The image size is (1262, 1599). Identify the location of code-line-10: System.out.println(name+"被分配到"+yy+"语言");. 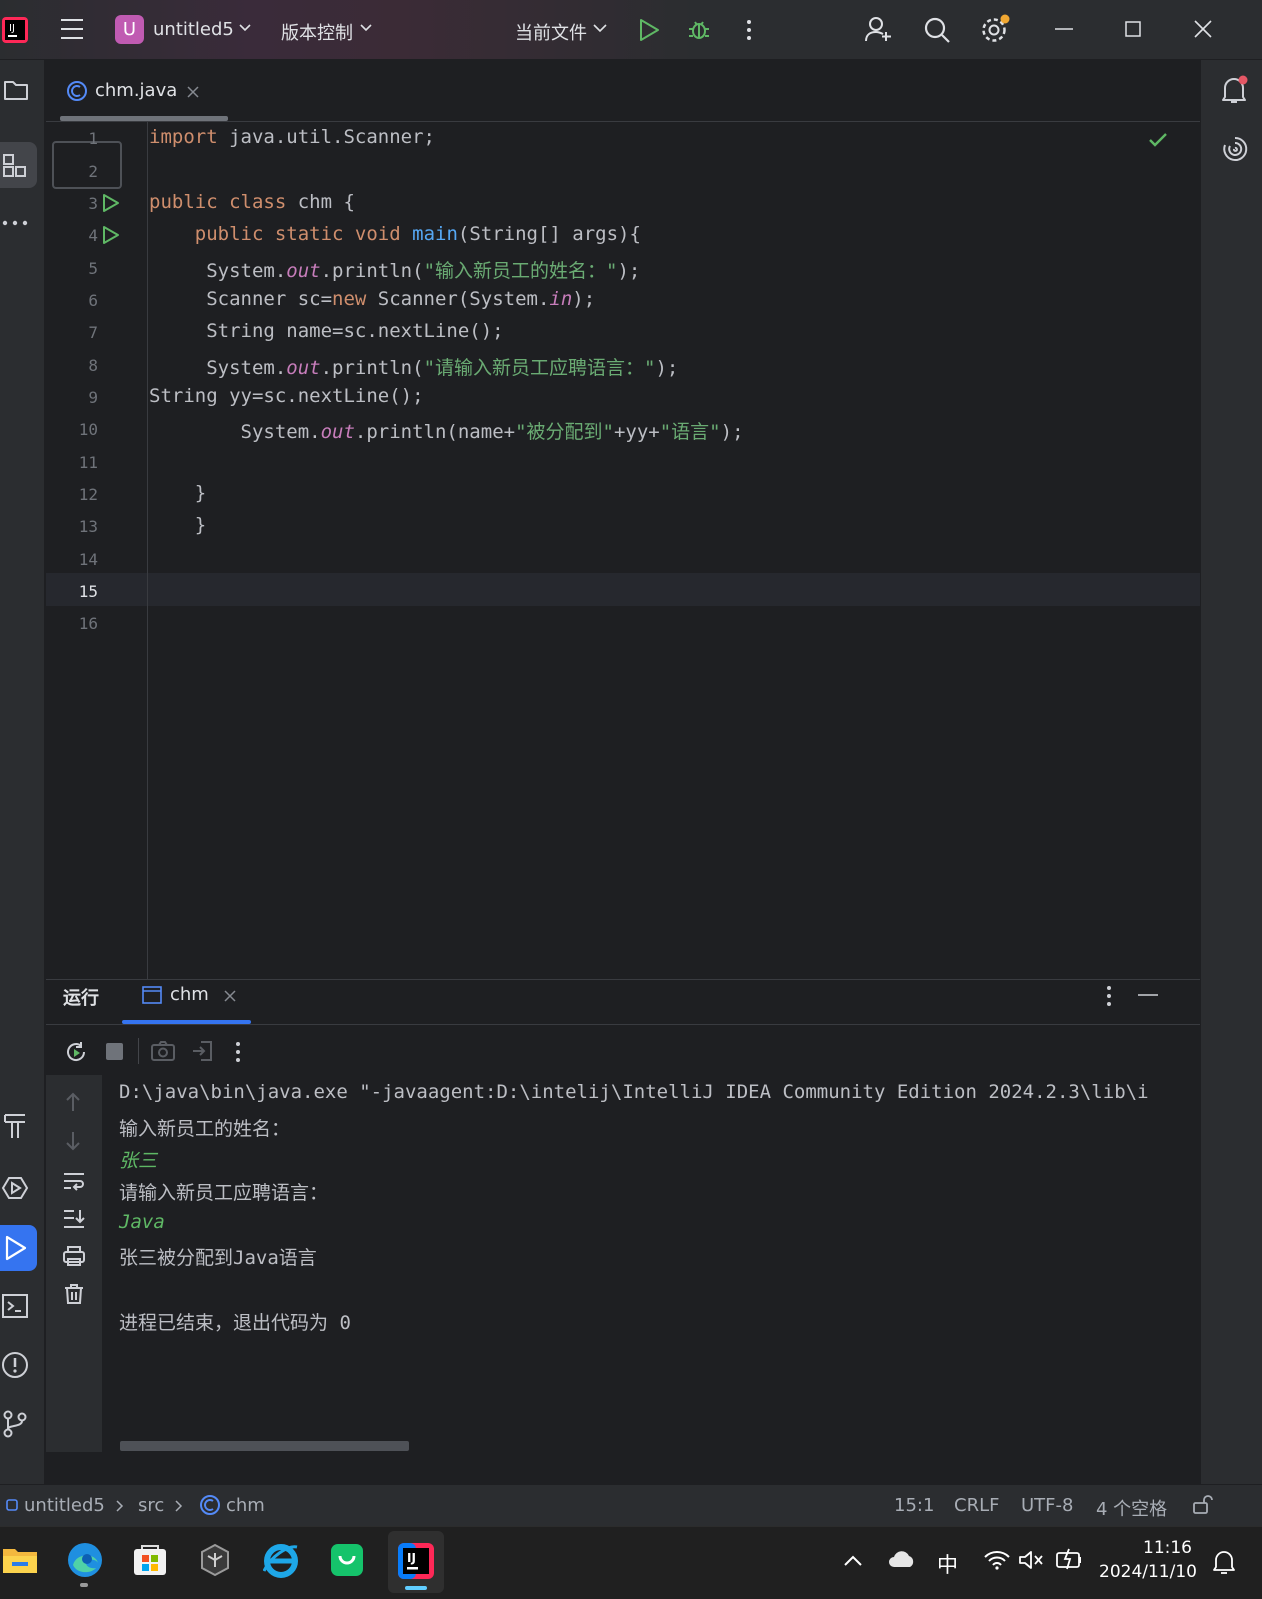
(446, 432).